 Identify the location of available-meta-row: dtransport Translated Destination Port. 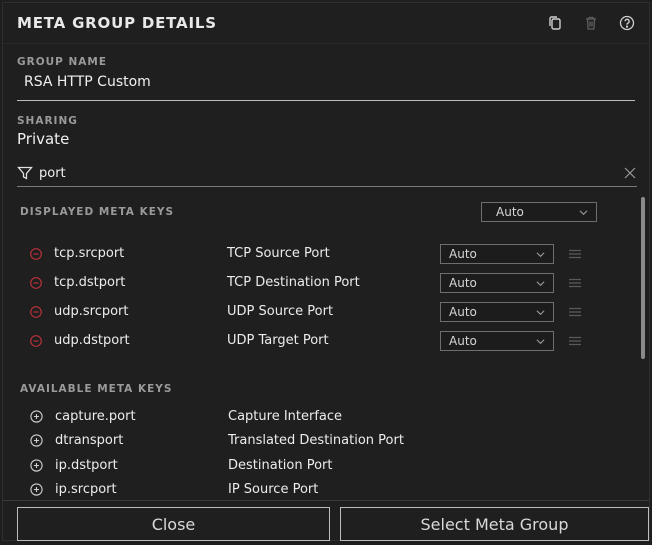
(326, 441).